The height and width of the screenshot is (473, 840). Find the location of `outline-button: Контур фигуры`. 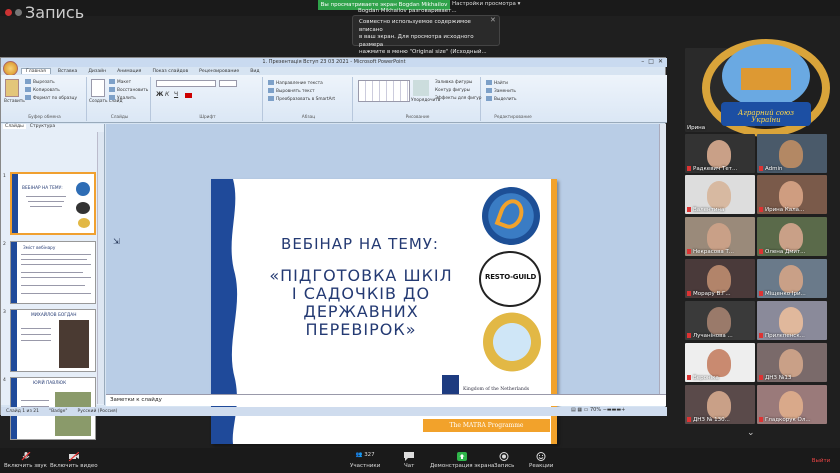

outline-button: Контур фигуры is located at coordinates (452, 90).